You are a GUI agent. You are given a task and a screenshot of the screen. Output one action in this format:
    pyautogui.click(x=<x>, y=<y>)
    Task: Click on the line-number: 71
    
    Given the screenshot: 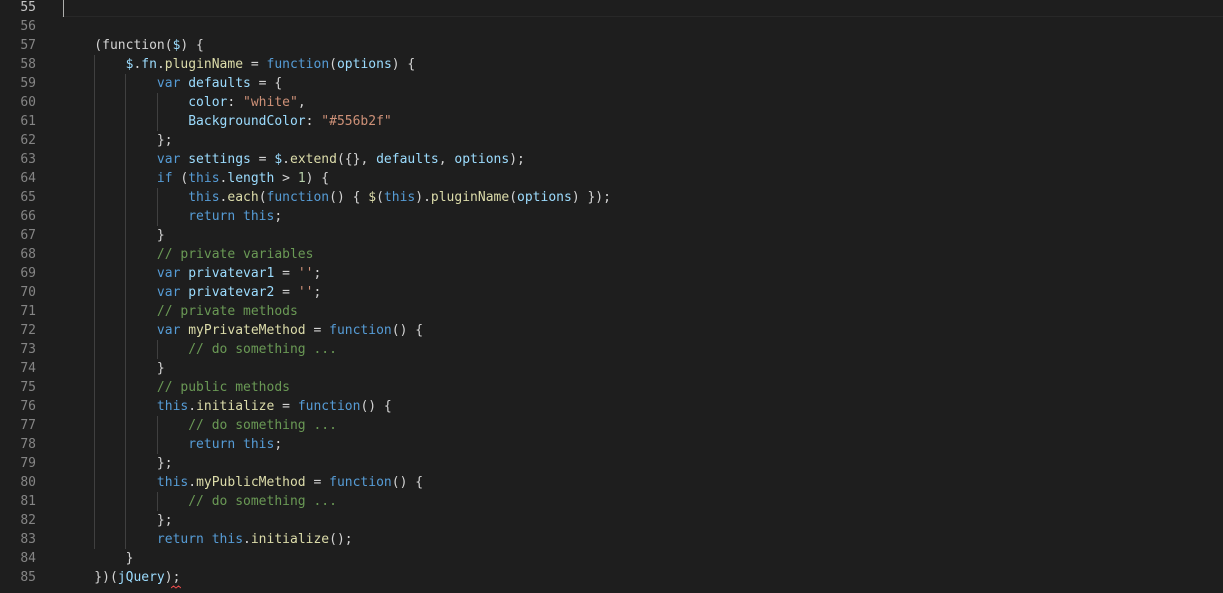 What is the action you would take?
    pyautogui.click(x=28, y=311)
    